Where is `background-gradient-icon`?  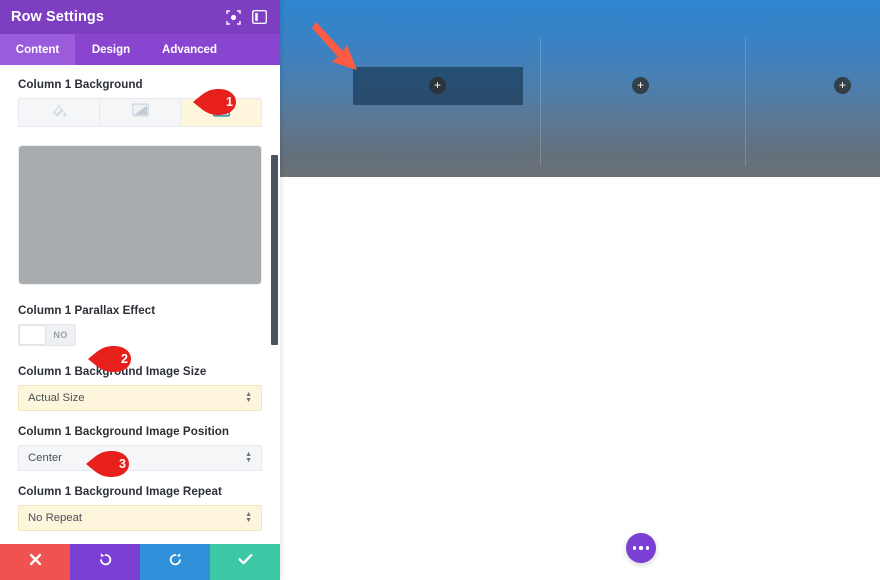
background-gradient-icon is located at coordinates (140, 112).